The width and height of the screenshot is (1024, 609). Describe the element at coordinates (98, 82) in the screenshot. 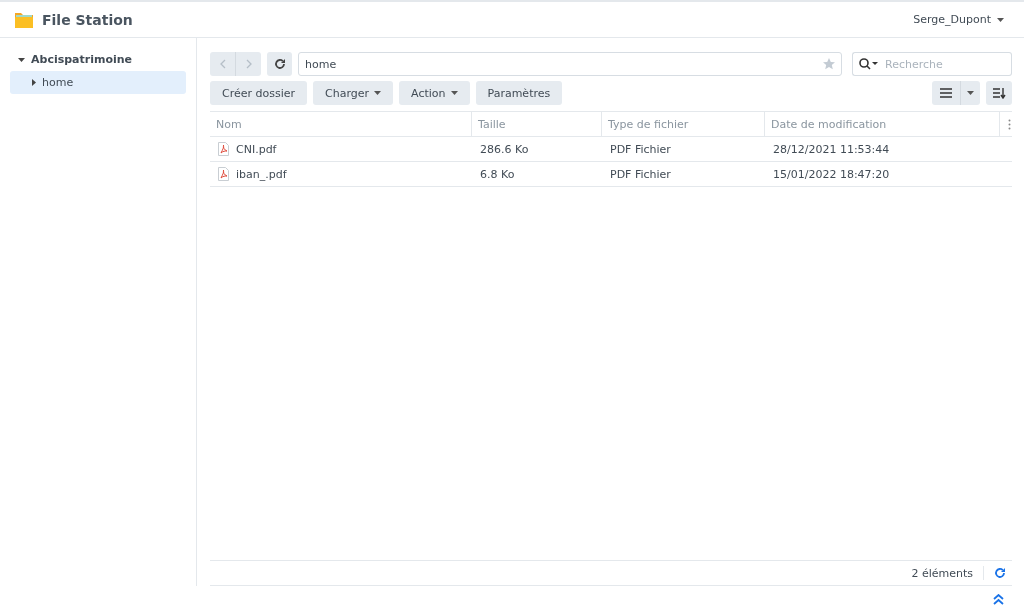

I see `tree-item: home` at that location.